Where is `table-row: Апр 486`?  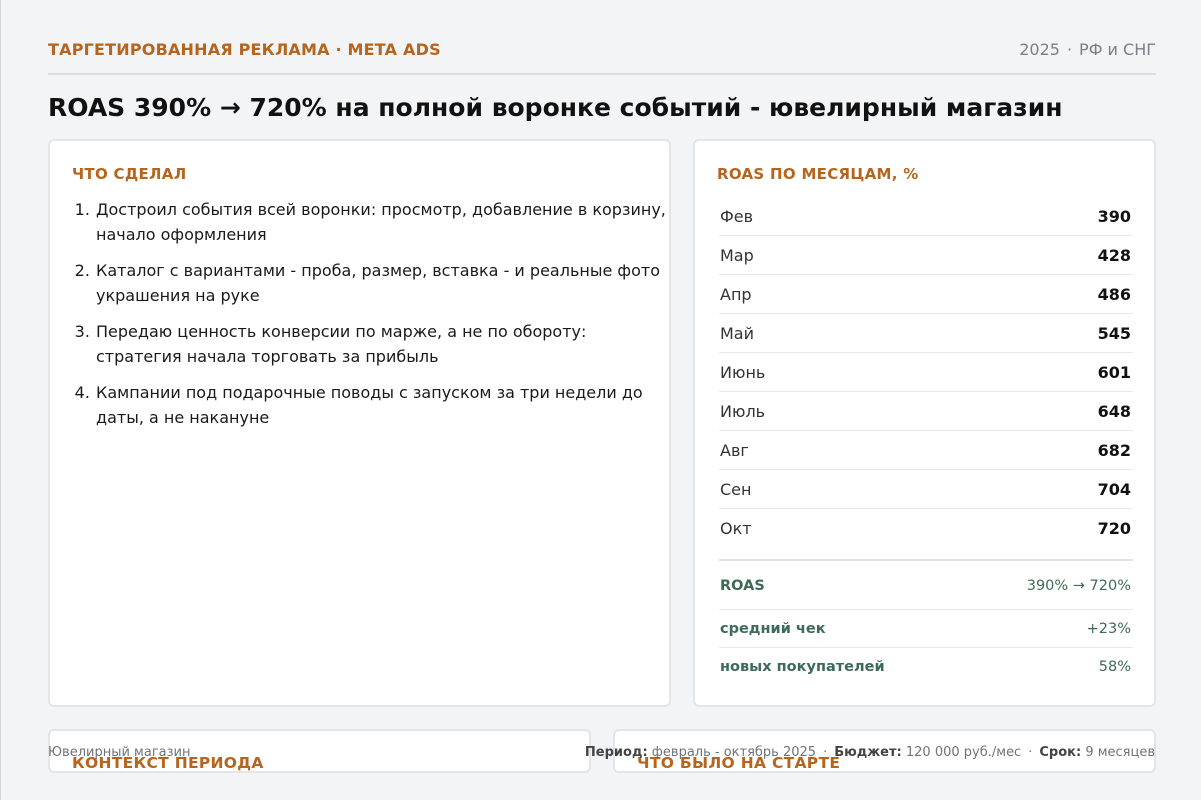
table-row: Апр 486 is located at coordinates (926, 294).